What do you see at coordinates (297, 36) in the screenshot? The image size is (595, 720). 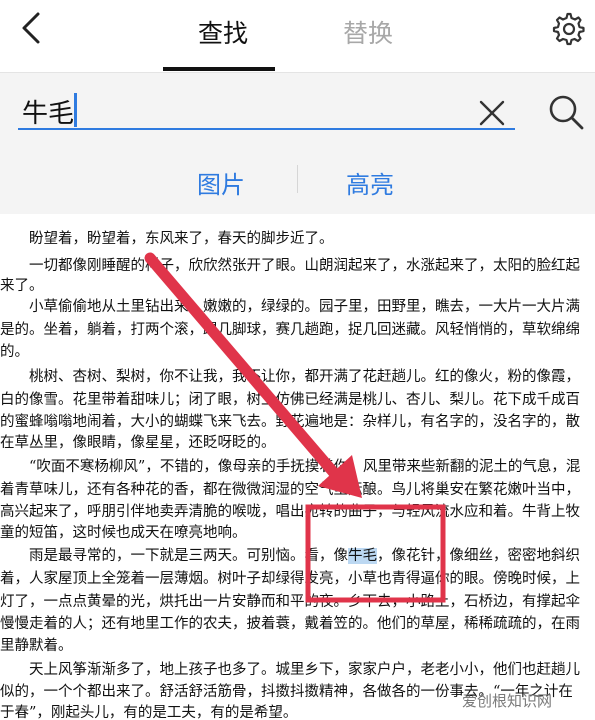 I see `top-bar: 查找 替换` at bounding box center [297, 36].